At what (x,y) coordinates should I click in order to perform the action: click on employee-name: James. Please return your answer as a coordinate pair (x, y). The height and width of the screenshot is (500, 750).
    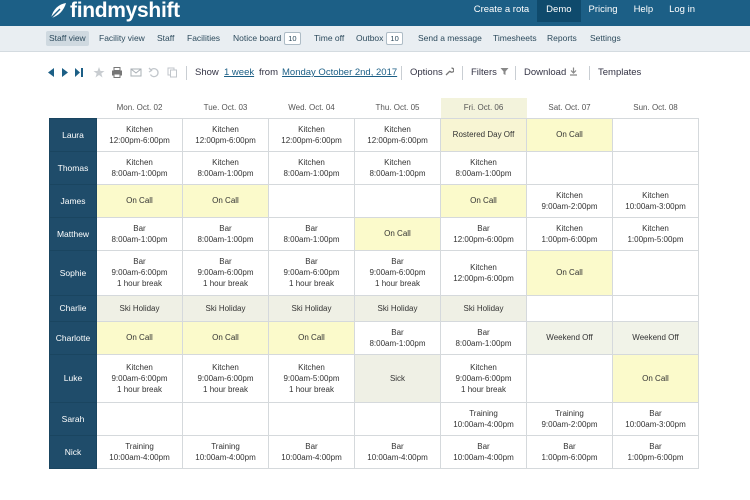
    Looking at the image, I should click on (73, 200).